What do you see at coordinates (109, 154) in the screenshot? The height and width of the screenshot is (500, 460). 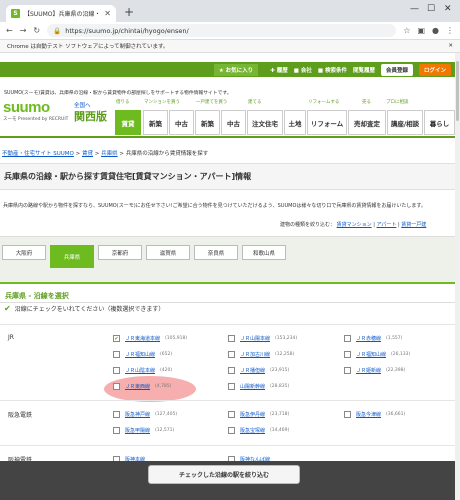 I see `breadcrumb-pref: 兵庫県` at bounding box center [109, 154].